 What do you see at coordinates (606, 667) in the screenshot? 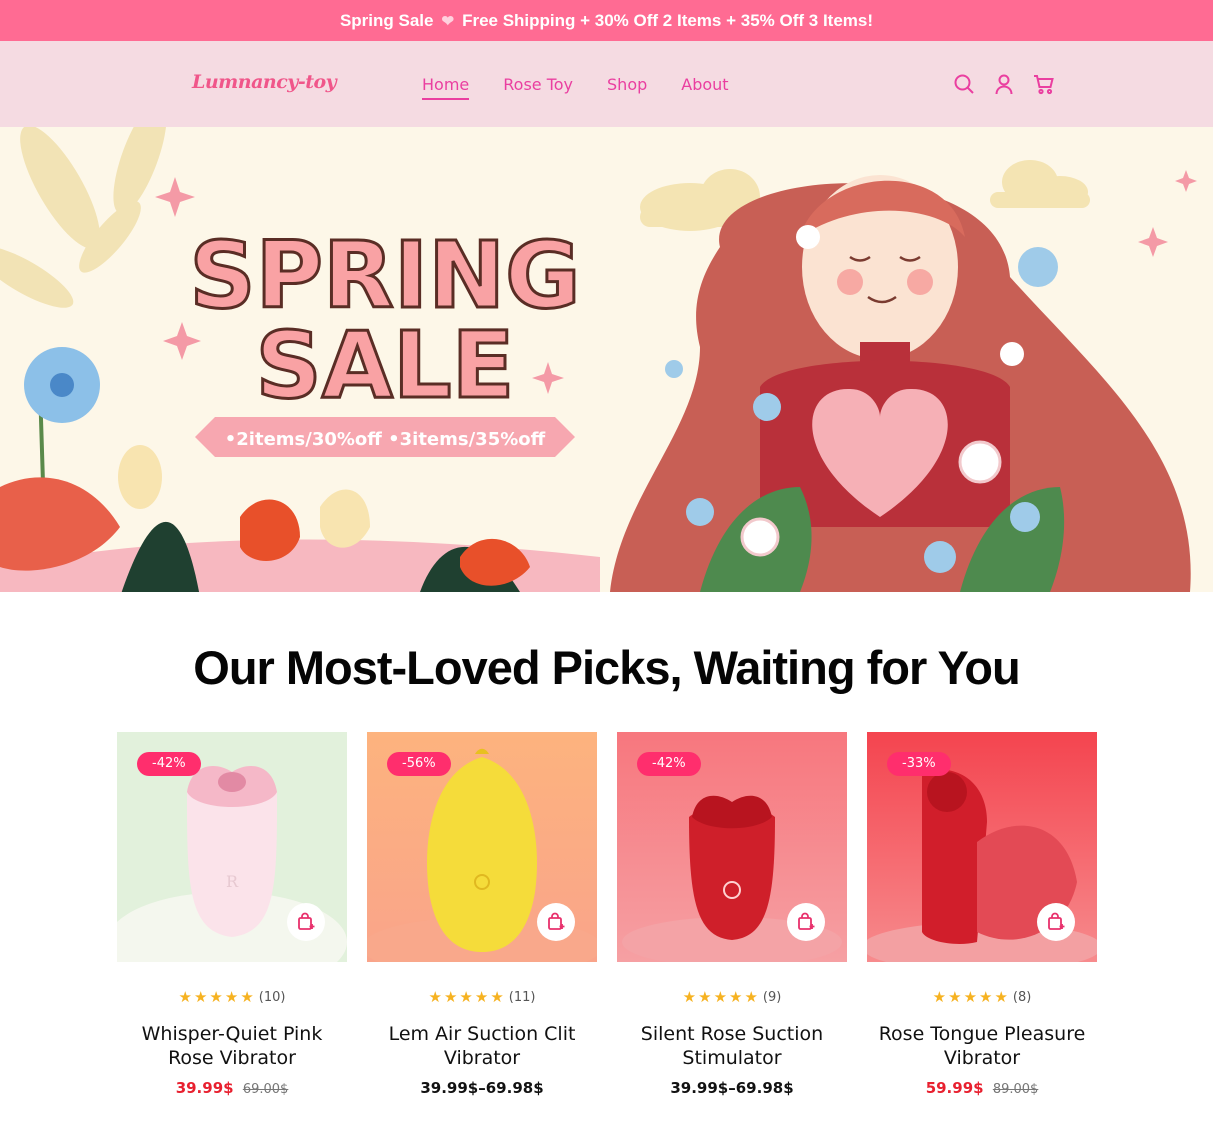
I see `section-title: Our Most-Loved Picks, Waiting for You` at bounding box center [606, 667].